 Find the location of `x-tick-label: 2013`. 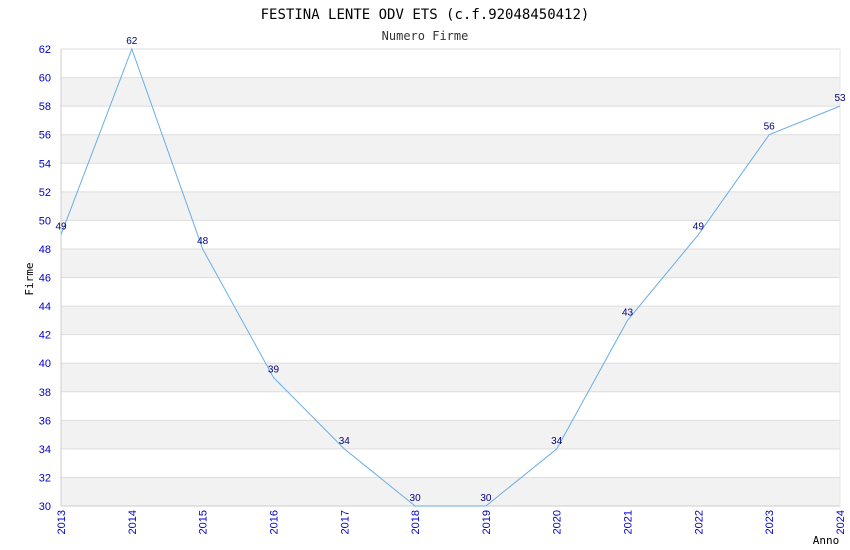

x-tick-label: 2013 is located at coordinates (62, 522).